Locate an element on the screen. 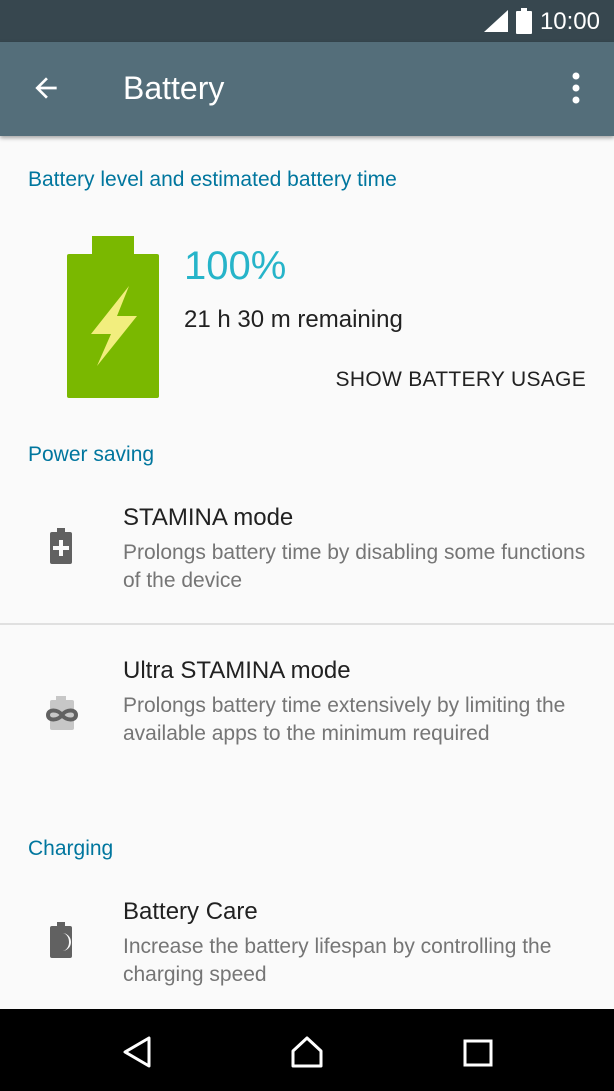 This screenshot has width=614, height=1091. battery-care-title: Battery Care is located at coordinates (190, 911).